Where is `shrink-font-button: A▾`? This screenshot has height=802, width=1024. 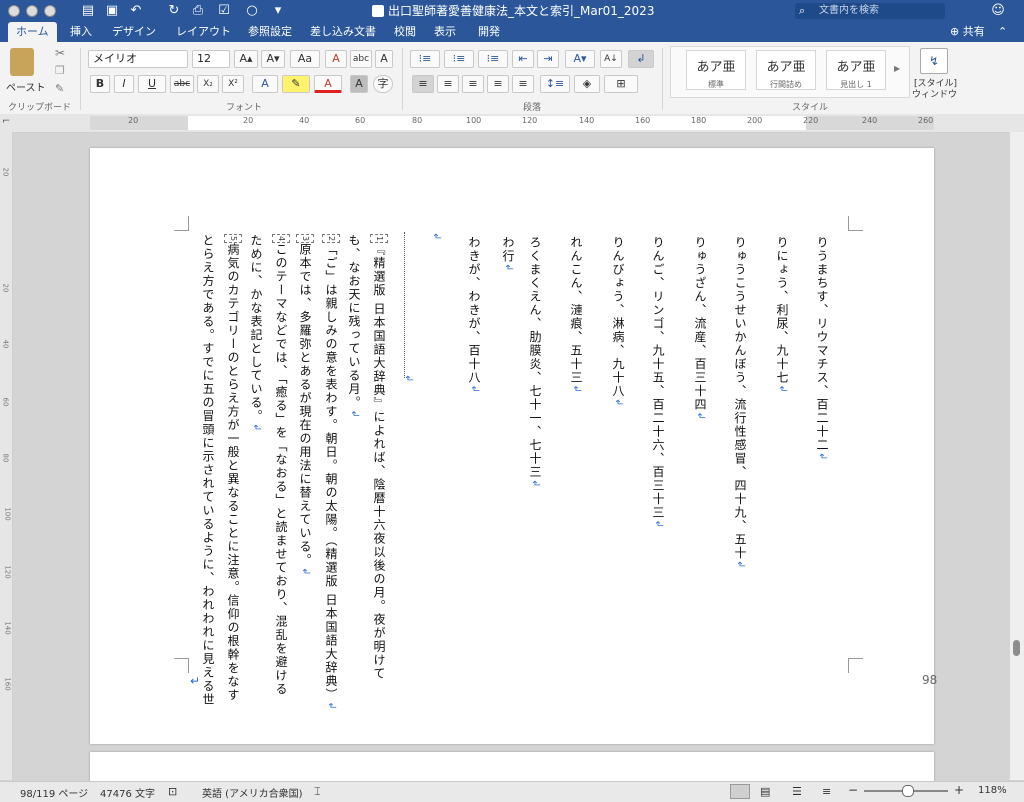 shrink-font-button: A▾ is located at coordinates (273, 59).